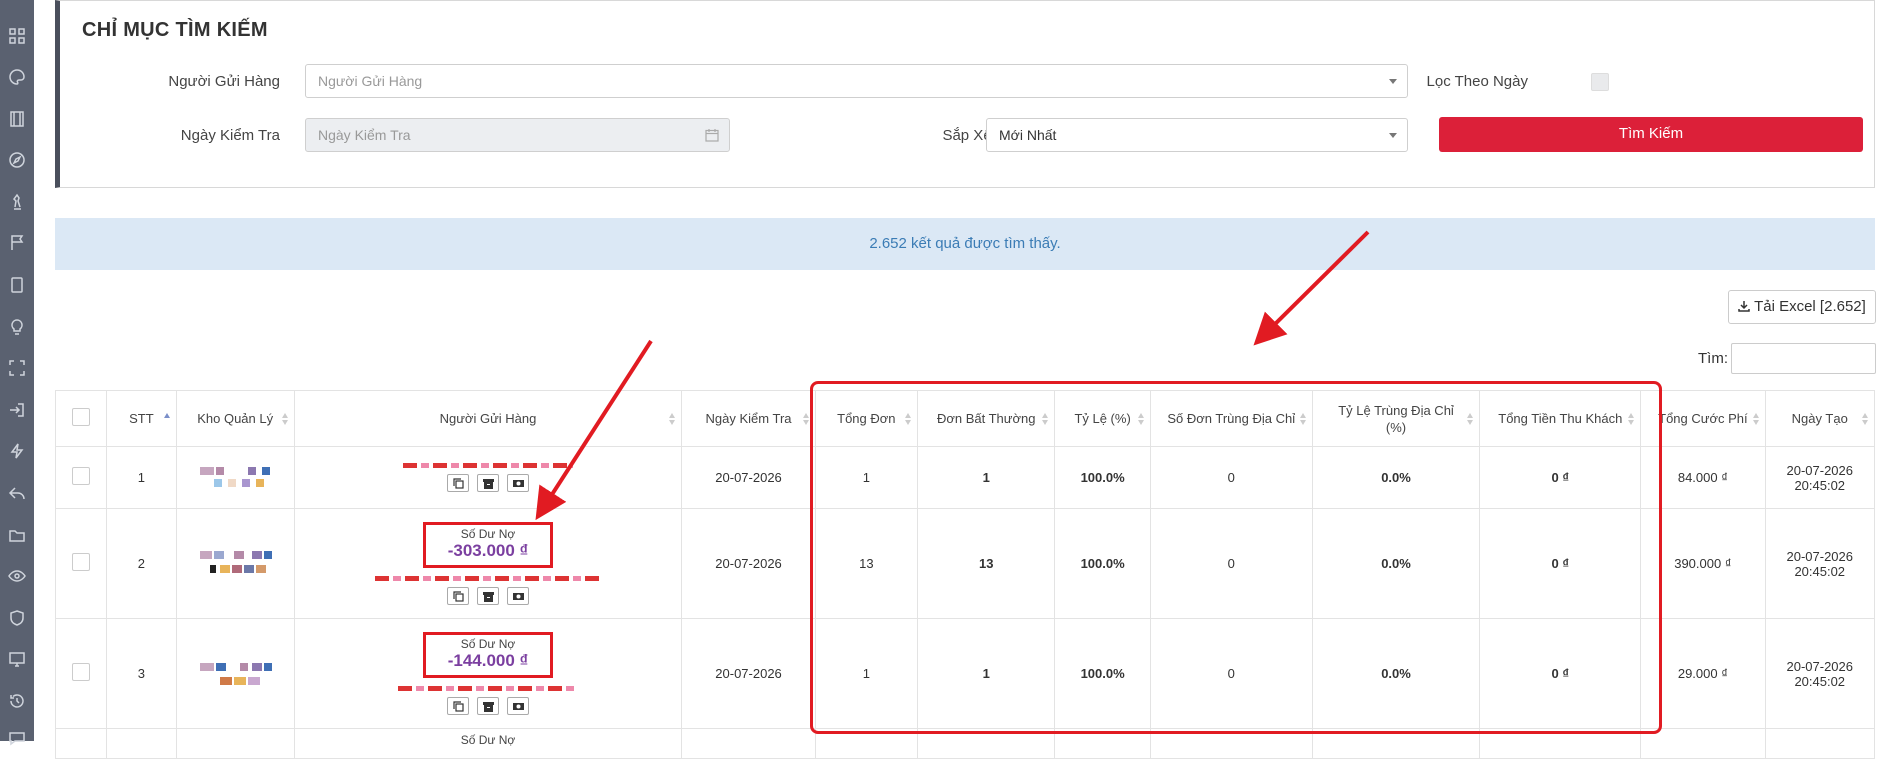 This screenshot has width=1895, height=759. I want to click on cell-total-orders: 1, so click(866, 673).